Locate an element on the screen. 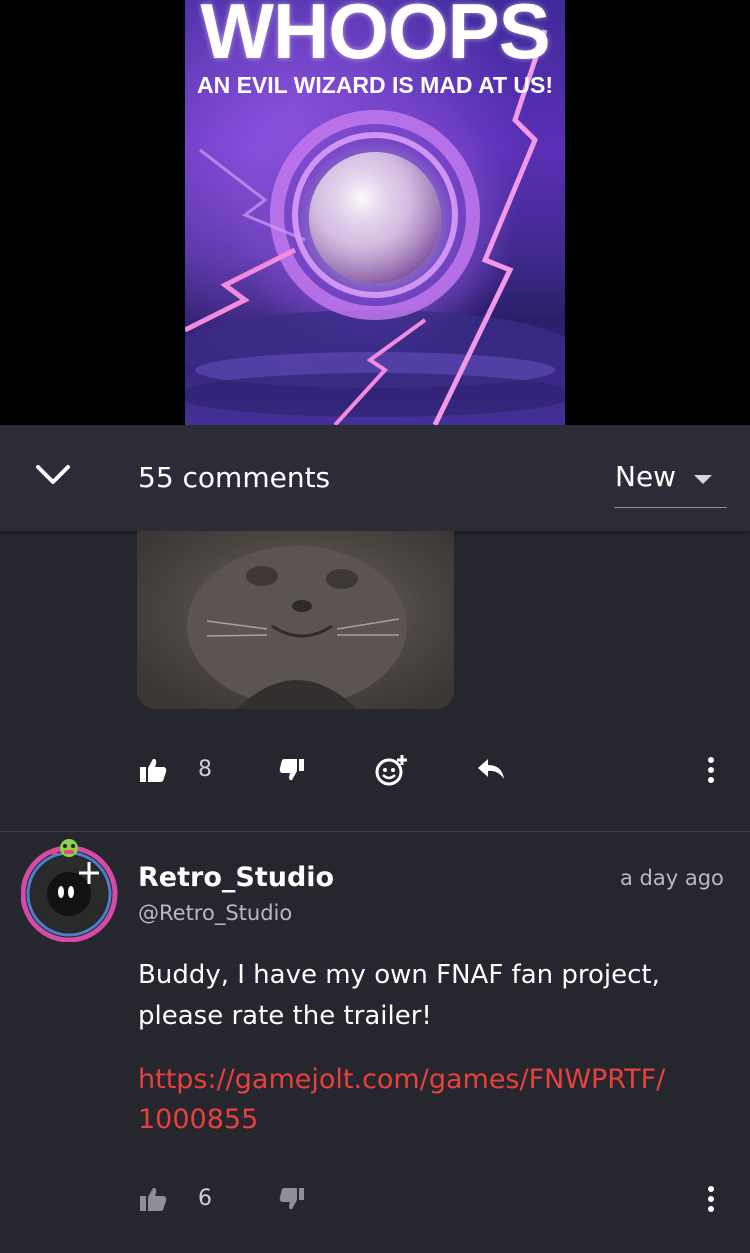 The height and width of the screenshot is (1253, 750). comment-handle: @Retro_Studio is located at coordinates (215, 913).